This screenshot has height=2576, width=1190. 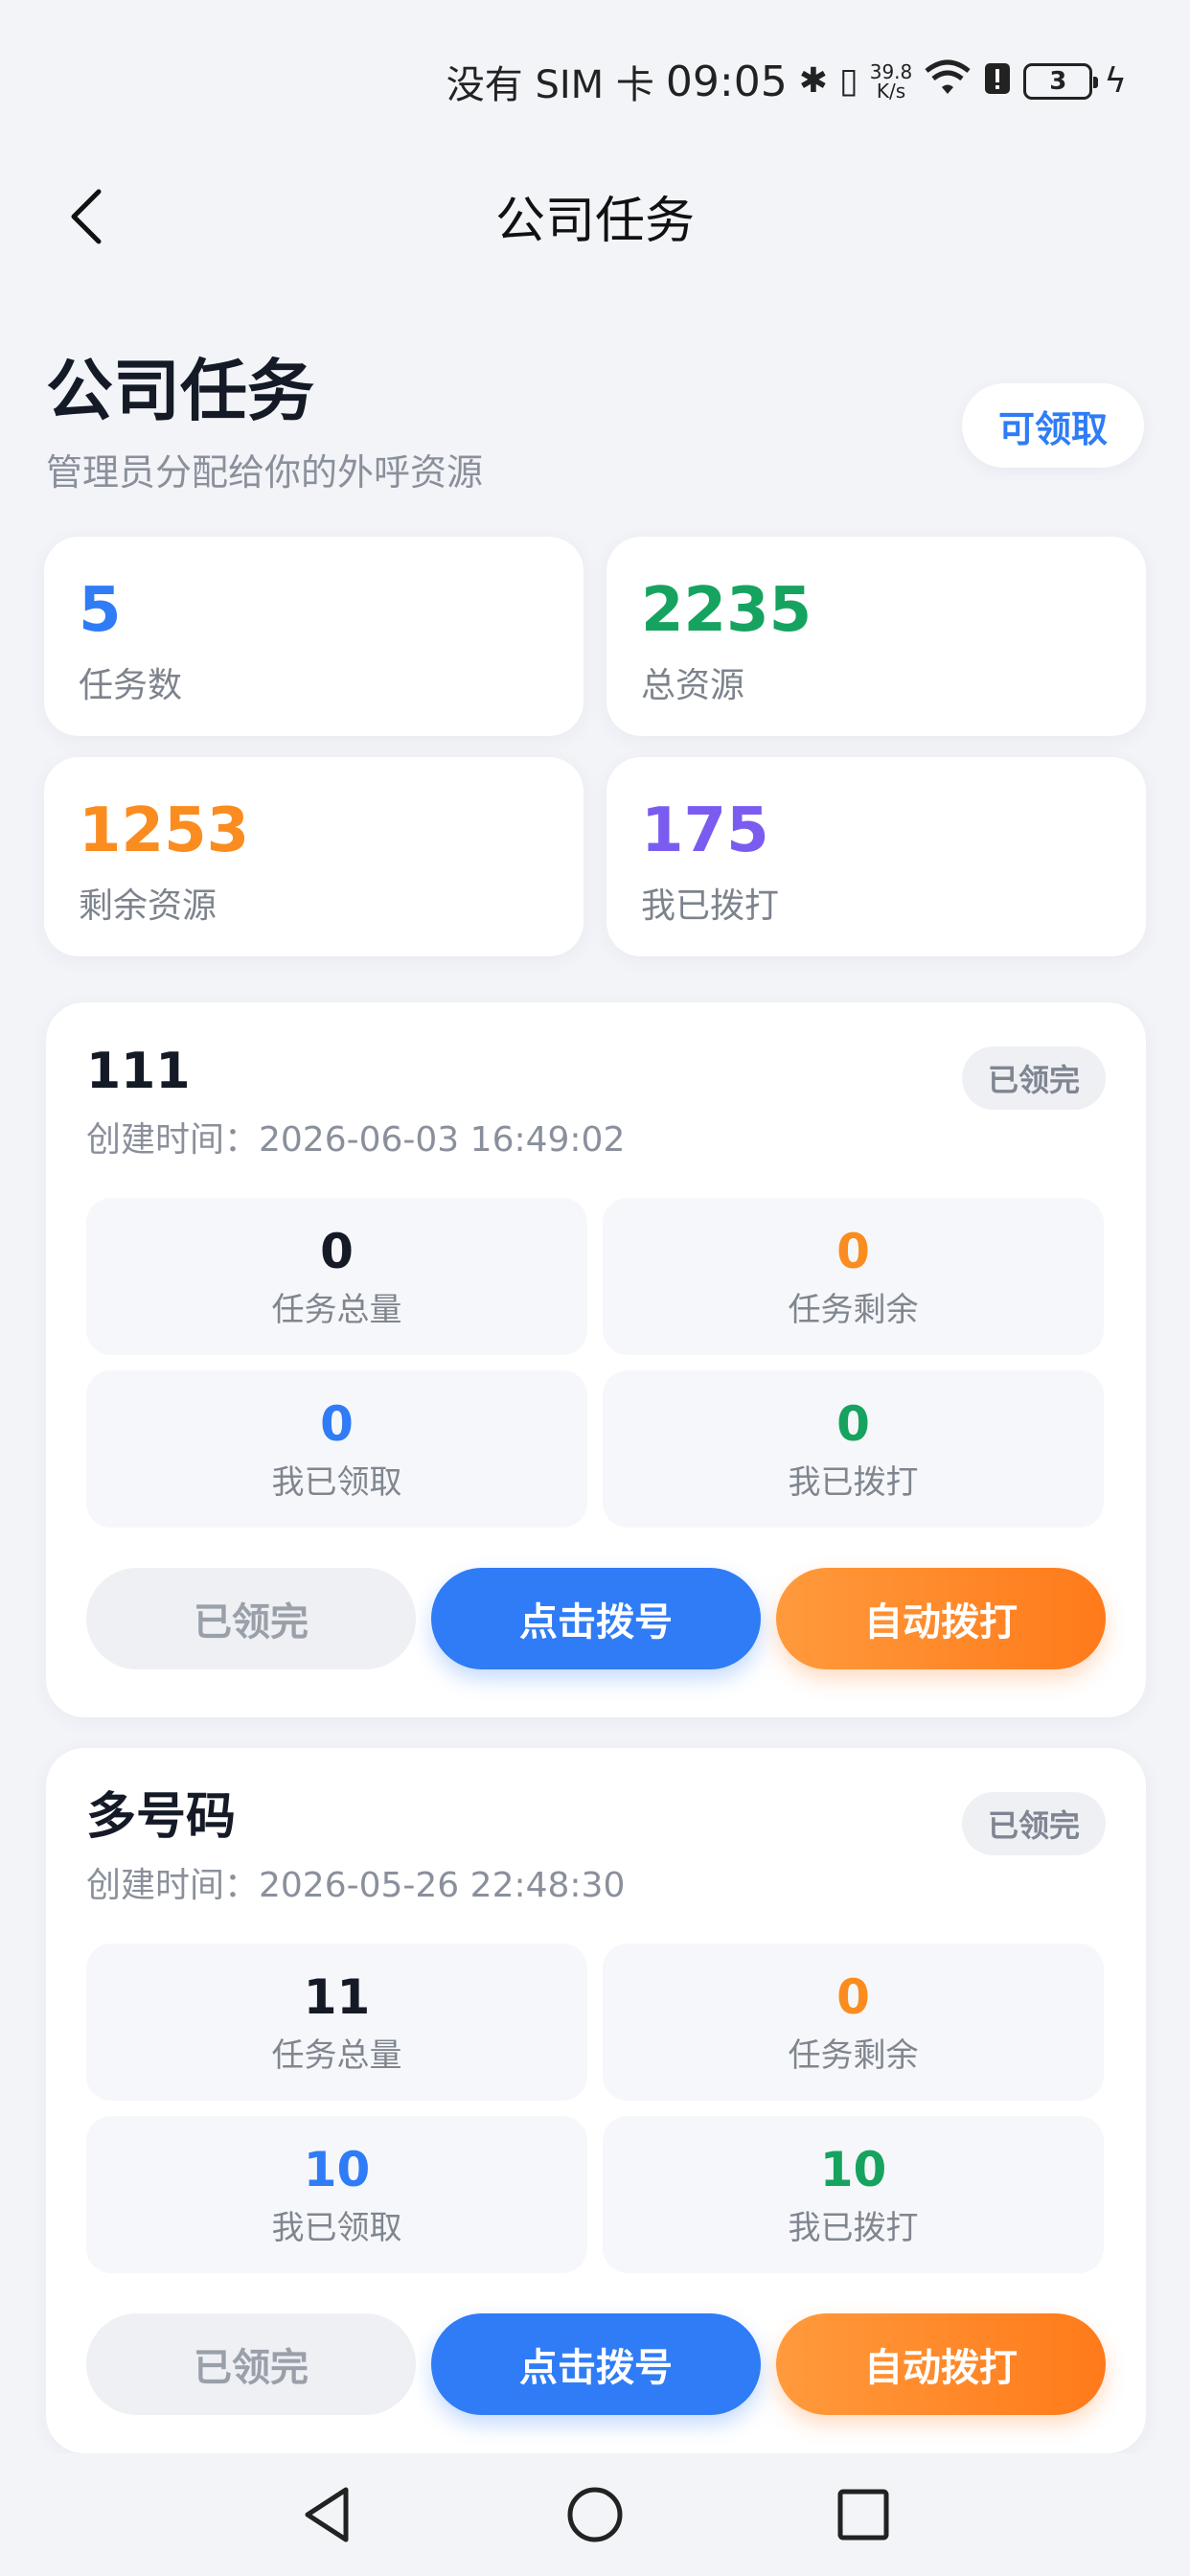 I want to click on system-home-button, so click(x=595, y=2514).